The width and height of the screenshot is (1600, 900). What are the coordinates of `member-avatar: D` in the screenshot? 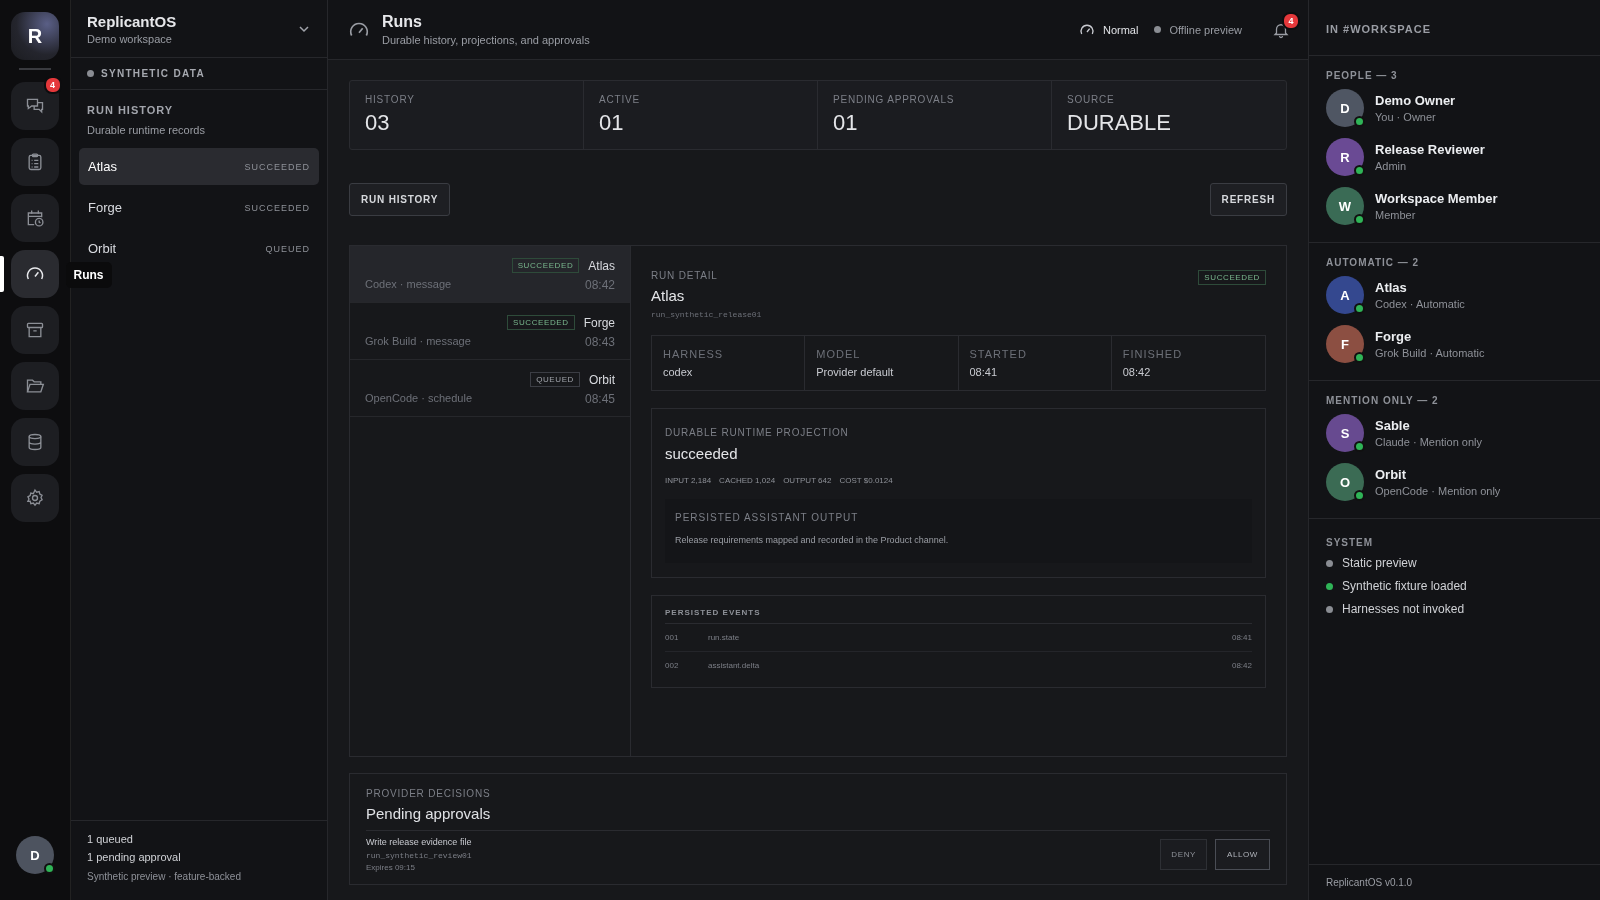 It's located at (1345, 108).